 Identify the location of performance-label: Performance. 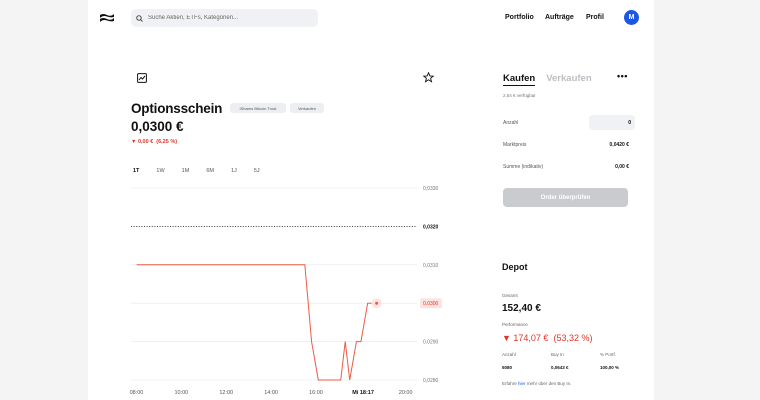
(515, 324).